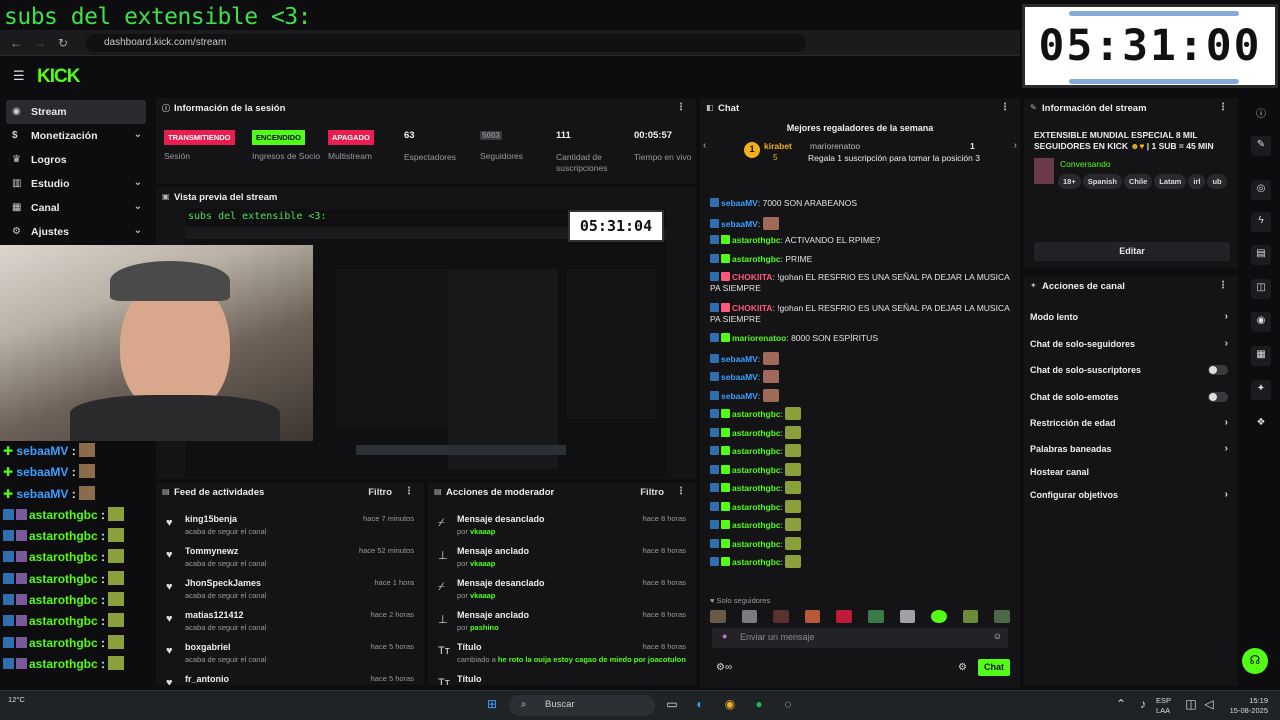 This screenshot has height=720, width=1280. What do you see at coordinates (1132, 422) in the screenshot?
I see `channel-action-restricci-n-de-edad: Restricción de edad ›` at bounding box center [1132, 422].